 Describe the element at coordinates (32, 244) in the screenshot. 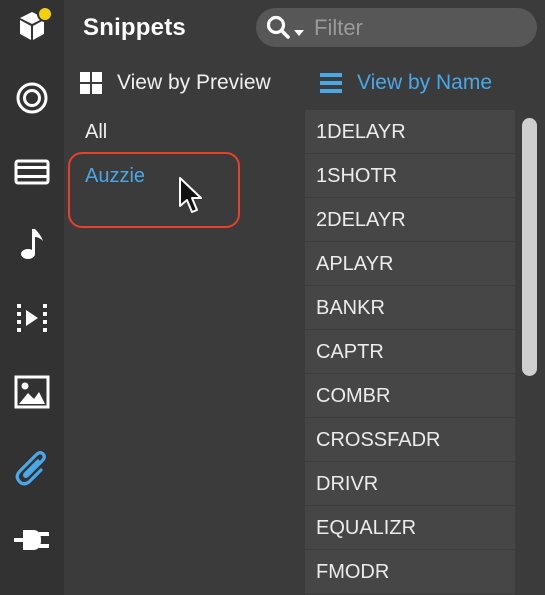

I see `music-note-icon` at that location.